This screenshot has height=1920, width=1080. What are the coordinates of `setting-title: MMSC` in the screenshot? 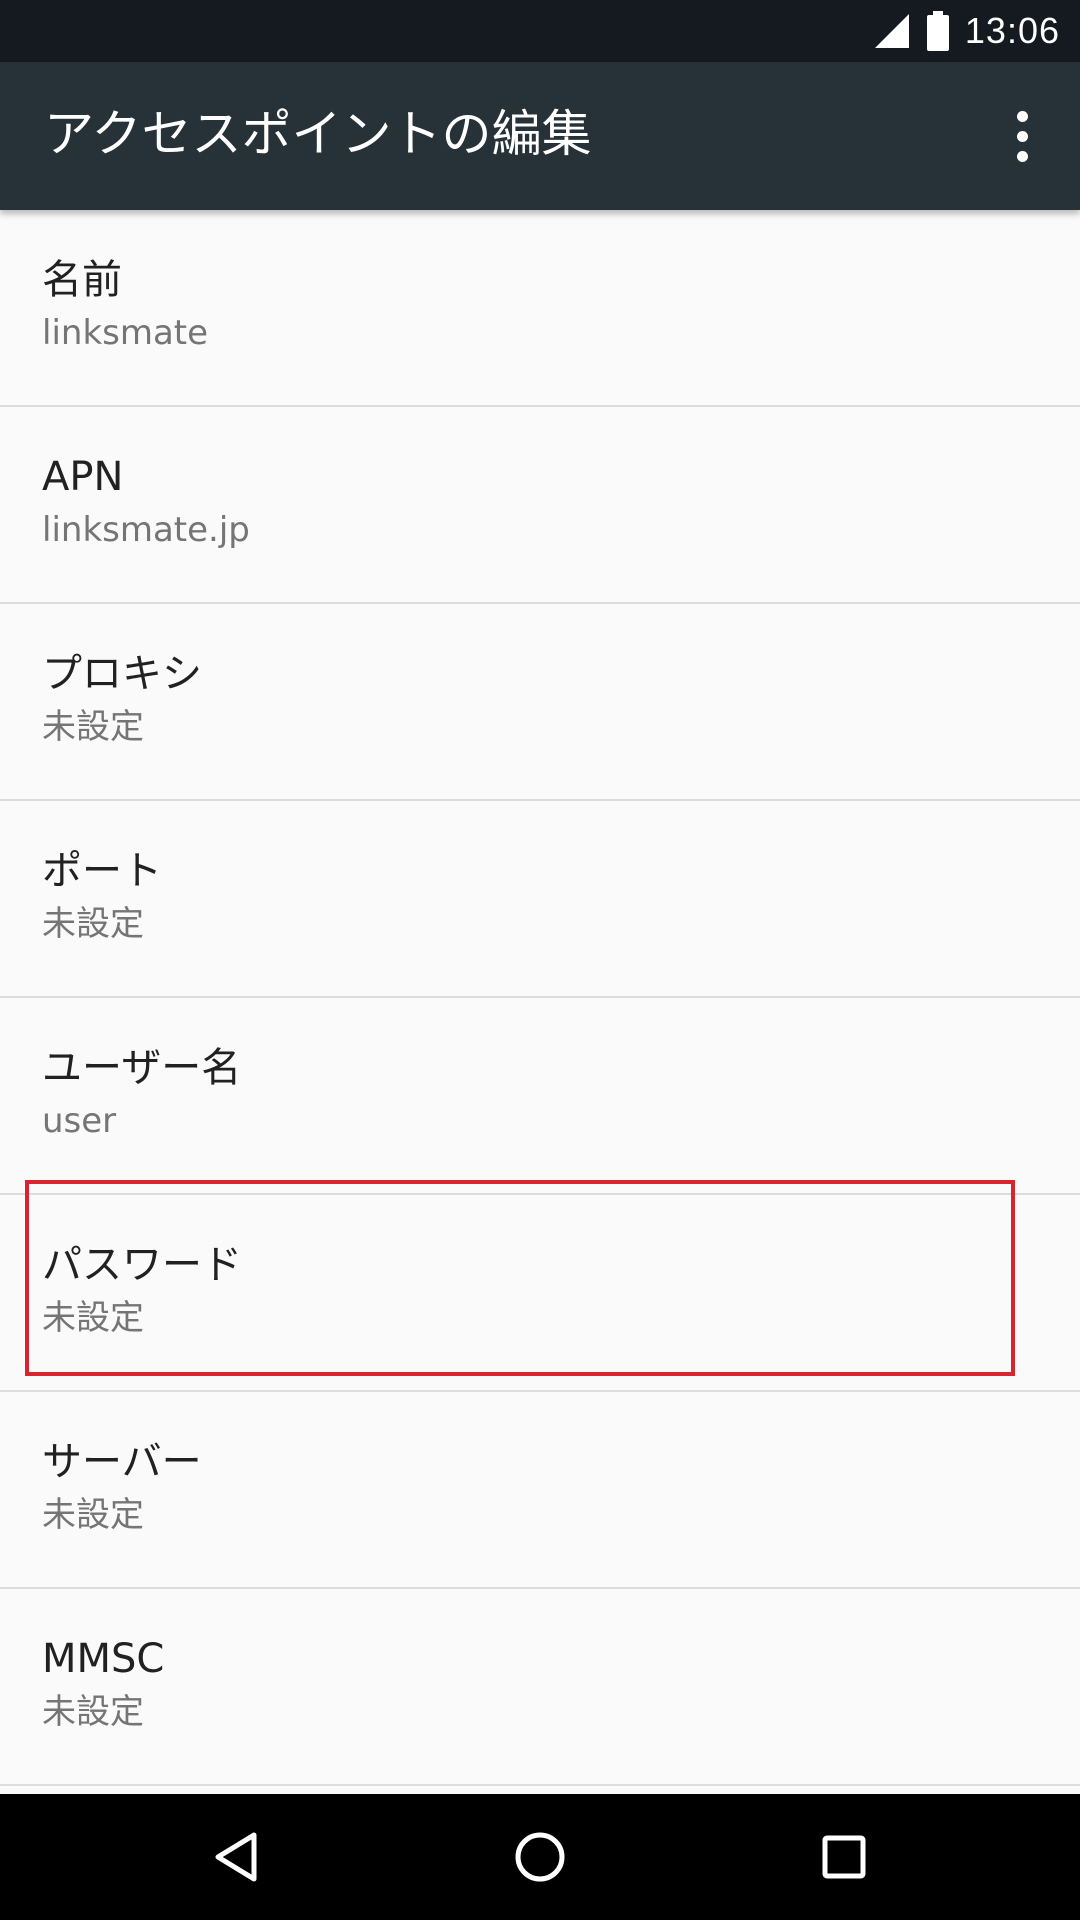 It's located at (103, 1659).